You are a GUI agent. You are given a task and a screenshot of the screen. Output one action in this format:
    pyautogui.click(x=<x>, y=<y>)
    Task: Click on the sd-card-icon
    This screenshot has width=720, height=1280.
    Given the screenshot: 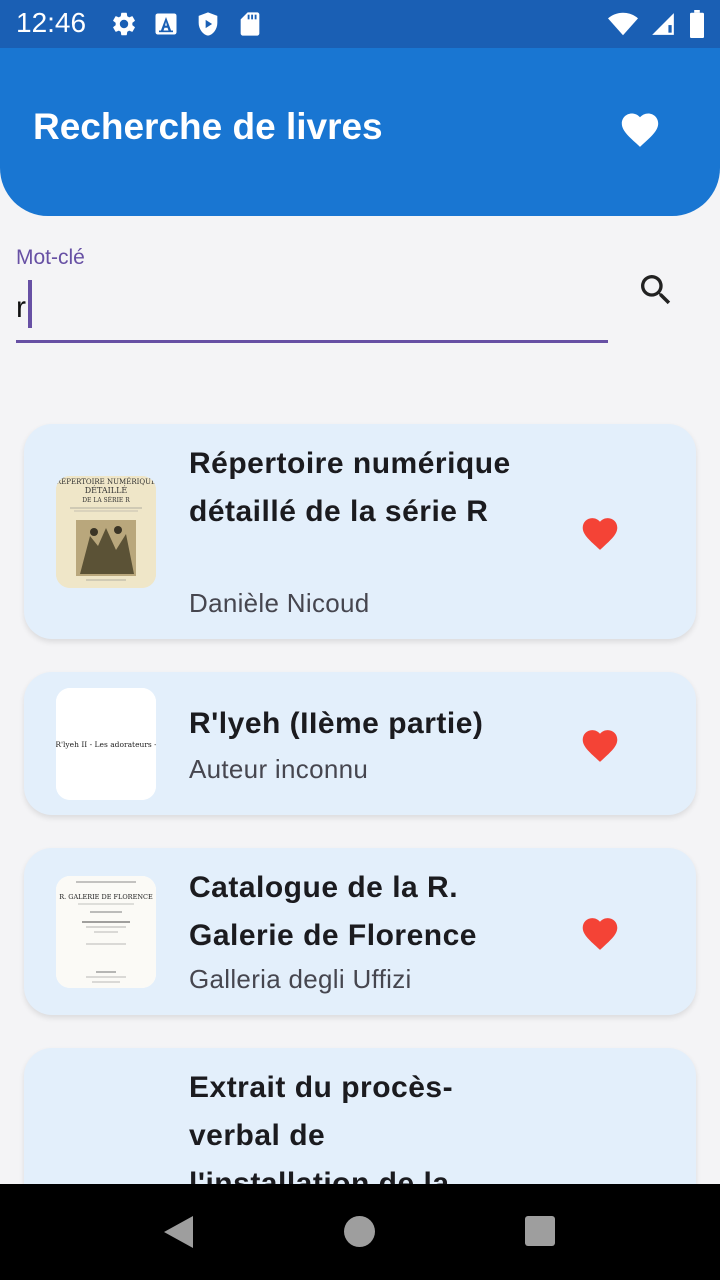 What is the action you would take?
    pyautogui.click(x=250, y=24)
    